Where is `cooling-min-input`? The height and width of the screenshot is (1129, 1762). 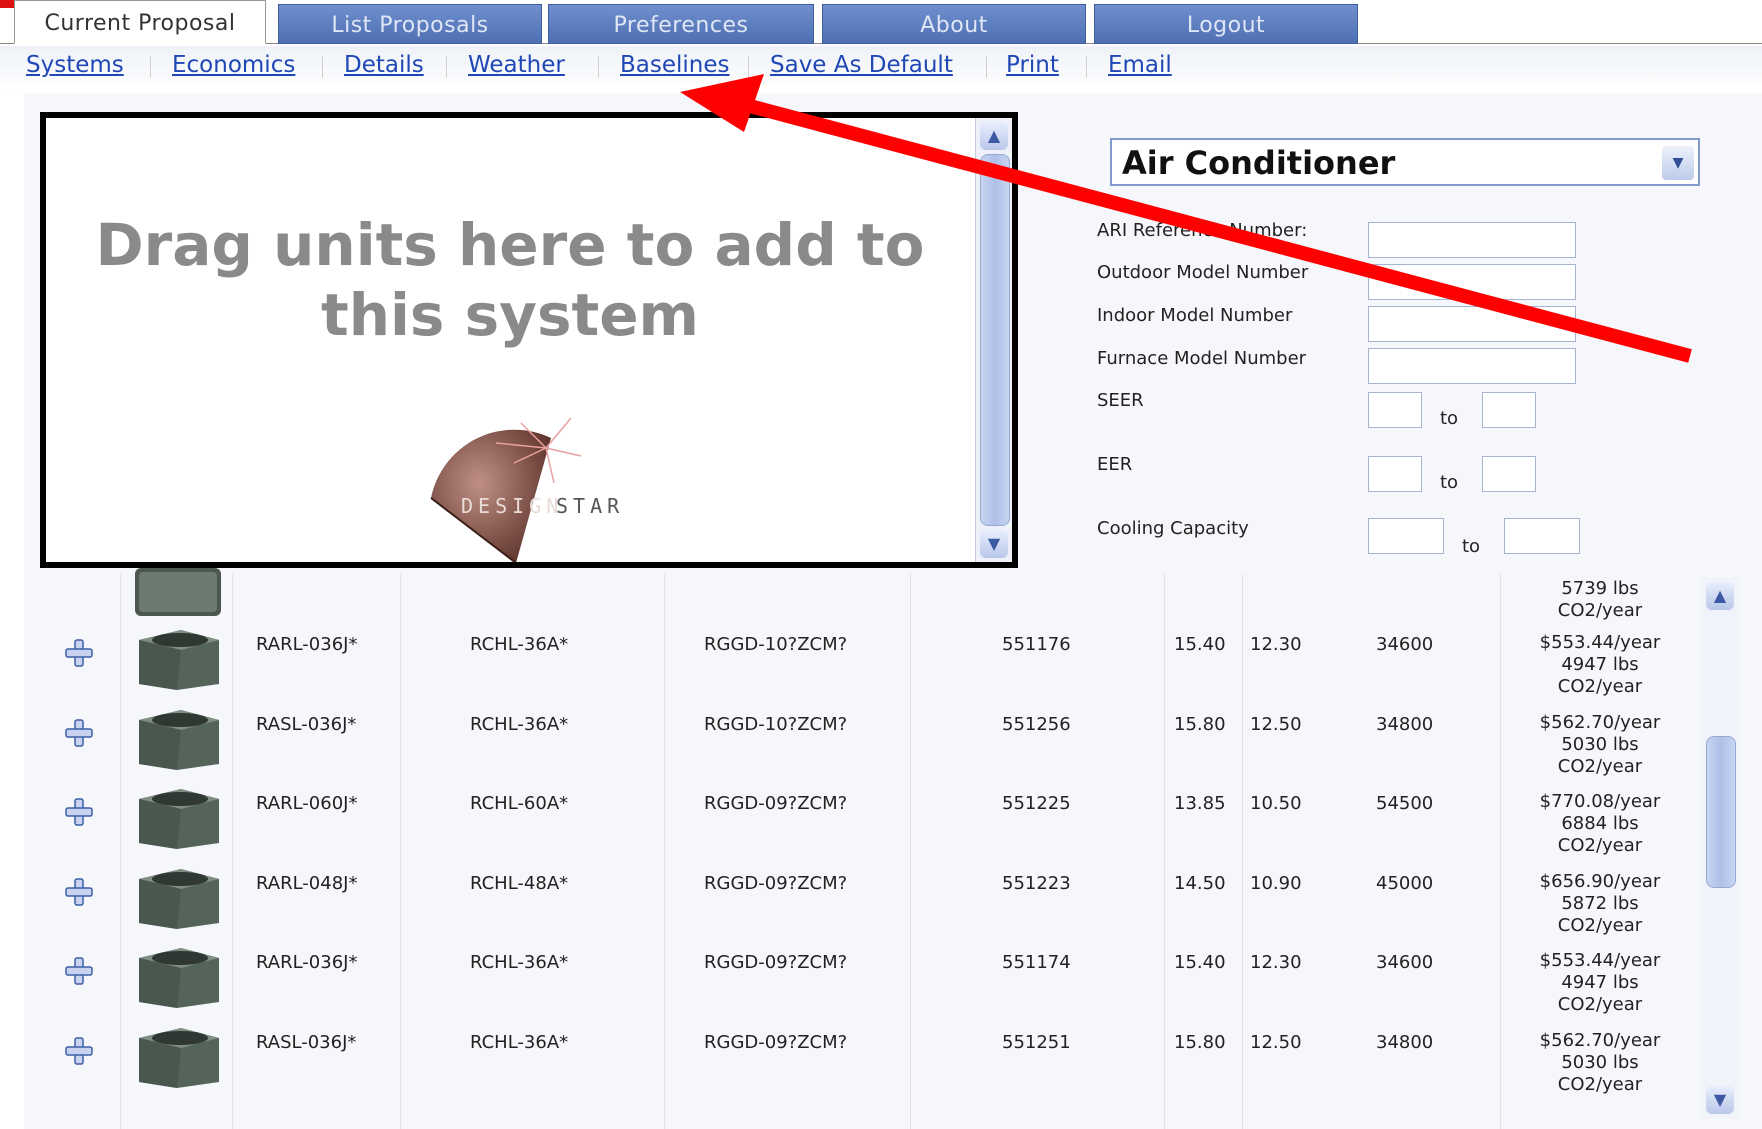
cooling-min-input is located at coordinates (1406, 536).